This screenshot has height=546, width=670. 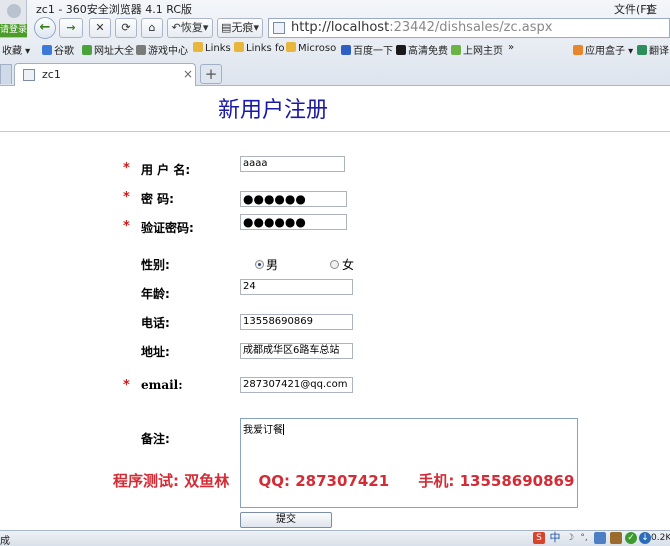 I want to click on confirm-password-label: 验证密码:, so click(x=167, y=228).